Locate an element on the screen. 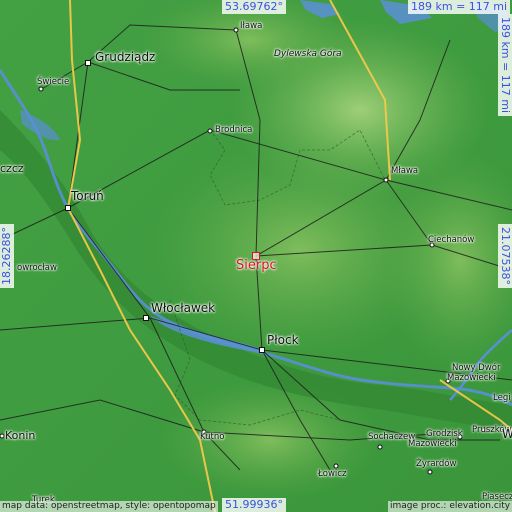  place-label-mlawa: Mława is located at coordinates (405, 171).